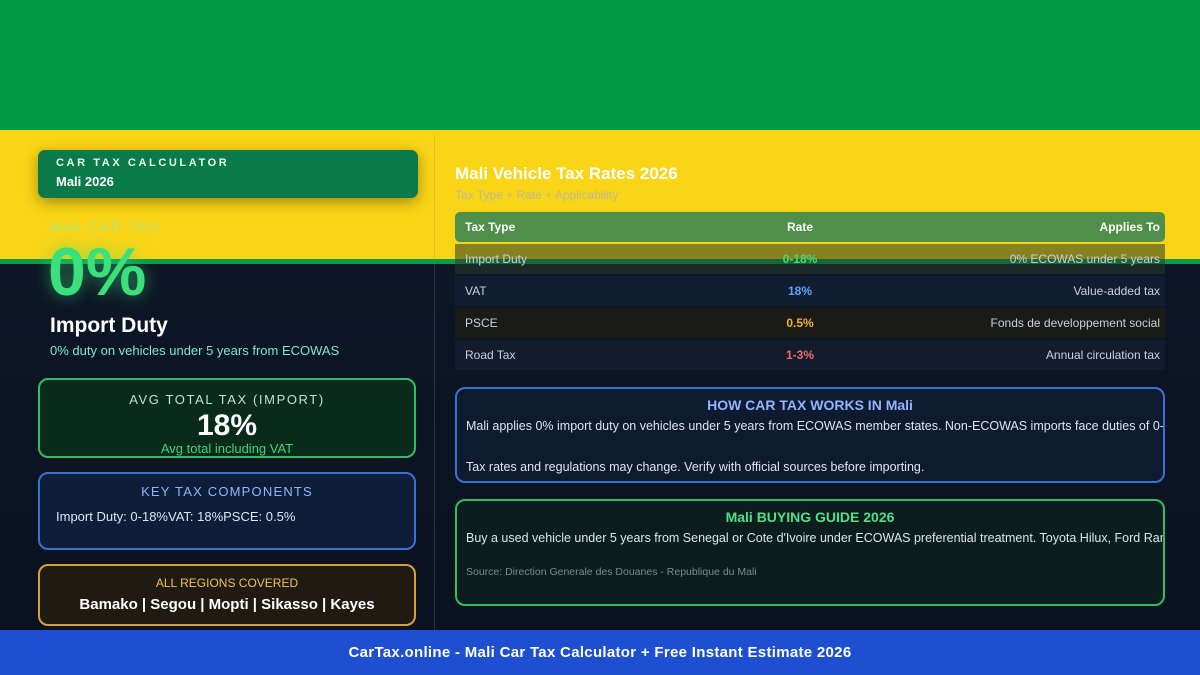  Describe the element at coordinates (143, 163) in the screenshot. I see `brand-kicker: CAR TAX CALCULATOR` at that location.